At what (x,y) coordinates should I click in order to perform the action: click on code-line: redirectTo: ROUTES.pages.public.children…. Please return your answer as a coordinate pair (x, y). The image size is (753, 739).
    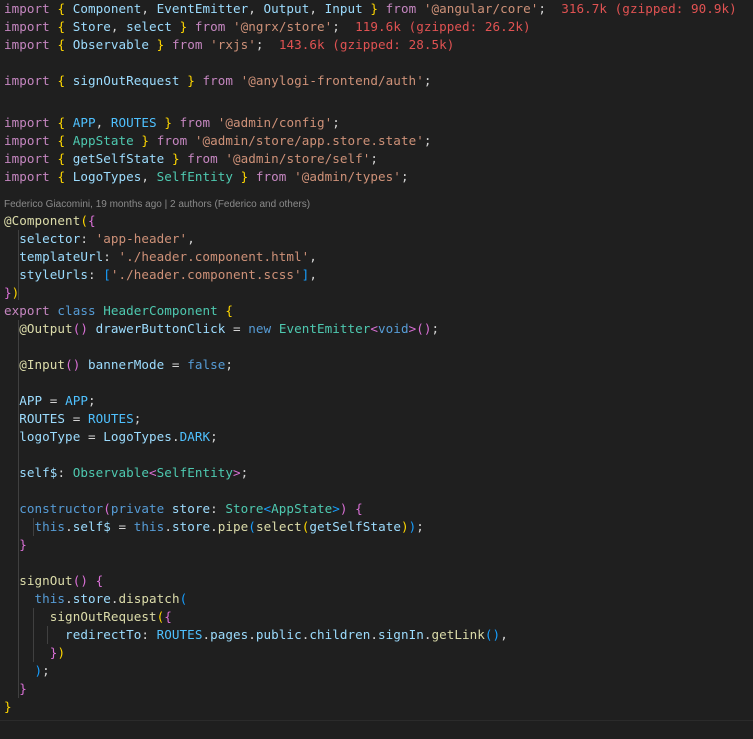
    Looking at the image, I should click on (256, 635).